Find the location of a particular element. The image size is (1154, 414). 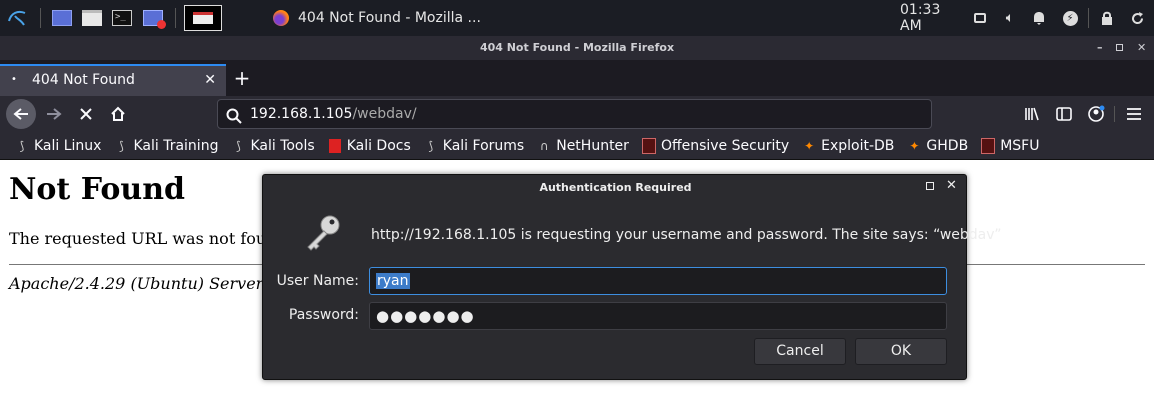

window-titlebar: 404 Not Found - Mozilla Firefox – ✕ is located at coordinates (577, 48).